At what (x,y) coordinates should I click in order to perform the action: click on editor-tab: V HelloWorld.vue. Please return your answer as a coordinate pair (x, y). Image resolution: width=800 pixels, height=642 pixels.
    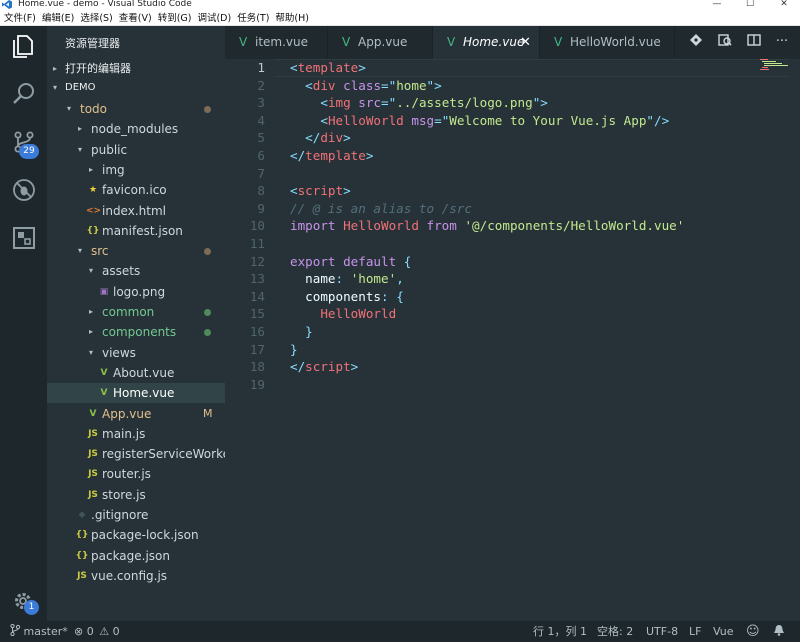
    Looking at the image, I should click on (607, 42).